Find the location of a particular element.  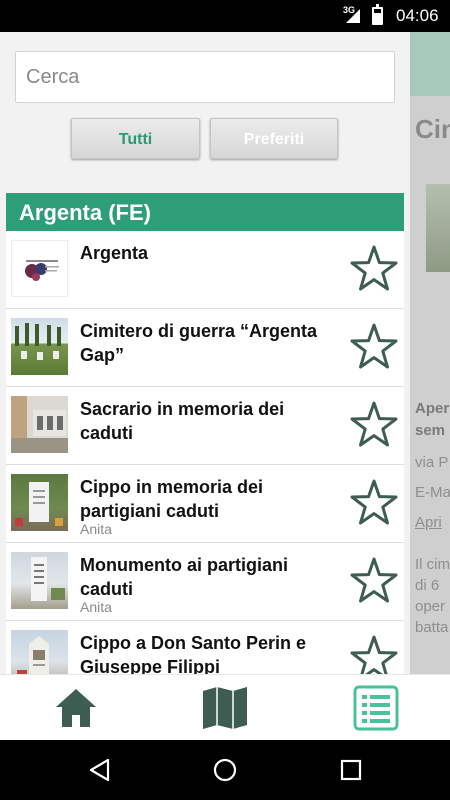

cippo-photo is located at coordinates (39, 504).